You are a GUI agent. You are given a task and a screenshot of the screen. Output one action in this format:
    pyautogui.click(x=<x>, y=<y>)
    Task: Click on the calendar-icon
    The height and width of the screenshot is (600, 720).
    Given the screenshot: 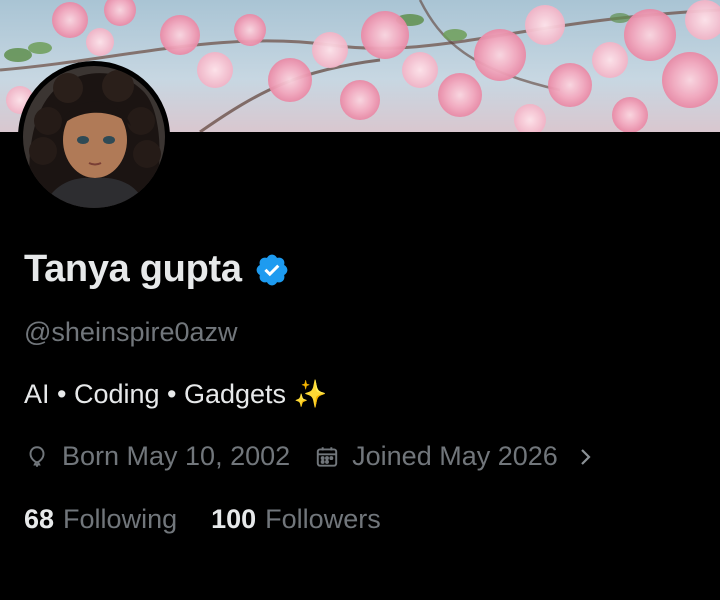 What is the action you would take?
    pyautogui.click(x=327, y=457)
    